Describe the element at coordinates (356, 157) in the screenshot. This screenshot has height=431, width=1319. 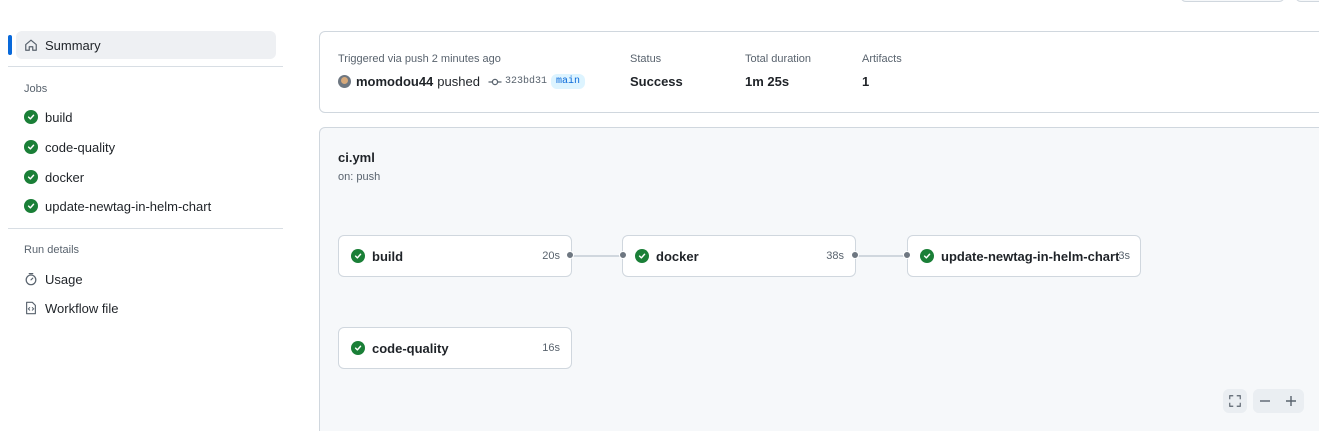
I see `workflow-file-name: ci.yml` at that location.